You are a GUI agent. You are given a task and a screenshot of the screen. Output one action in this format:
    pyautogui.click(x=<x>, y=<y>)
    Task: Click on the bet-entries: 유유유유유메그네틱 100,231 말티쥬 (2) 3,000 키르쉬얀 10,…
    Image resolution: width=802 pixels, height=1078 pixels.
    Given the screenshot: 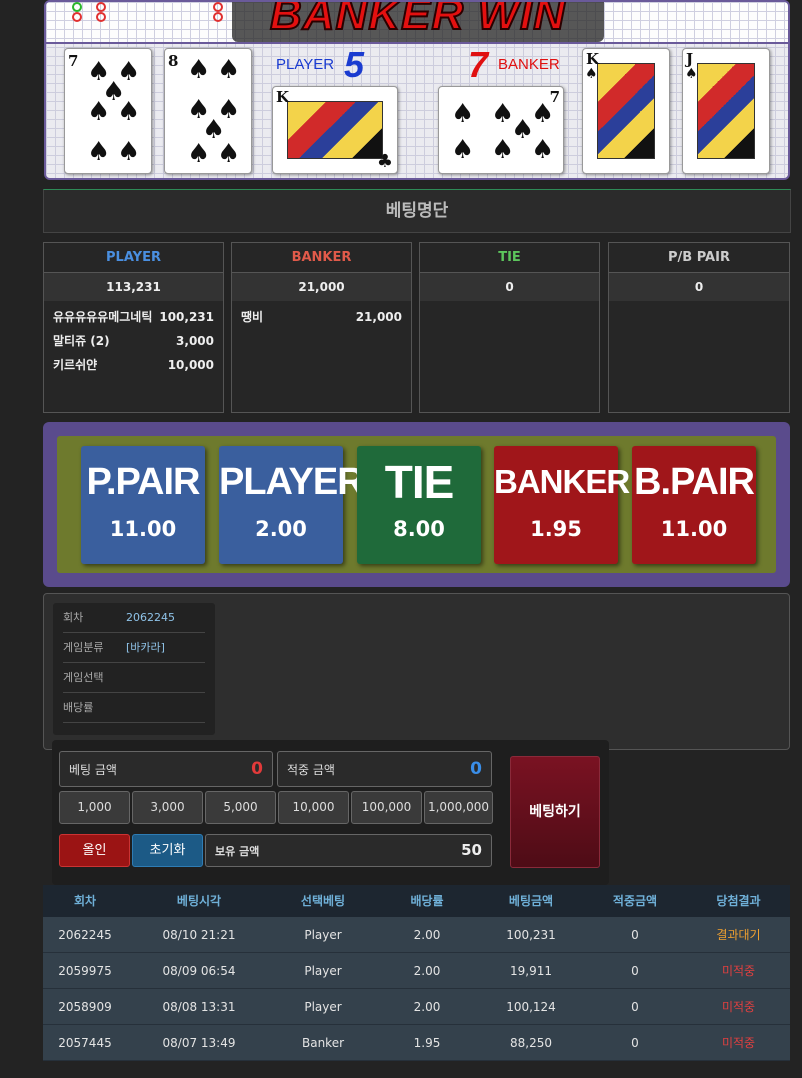 What is the action you would take?
    pyautogui.click(x=133, y=339)
    